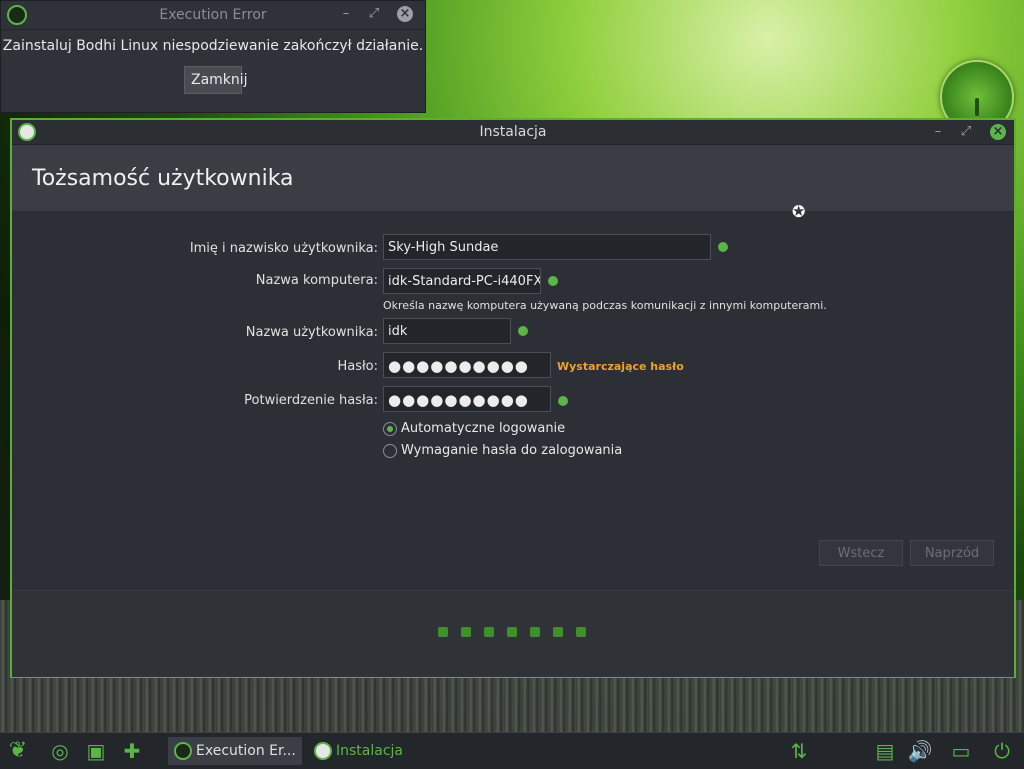  Describe the element at coordinates (799, 211) in the screenshot. I see `mouse-cursor-icon: ✪` at that location.